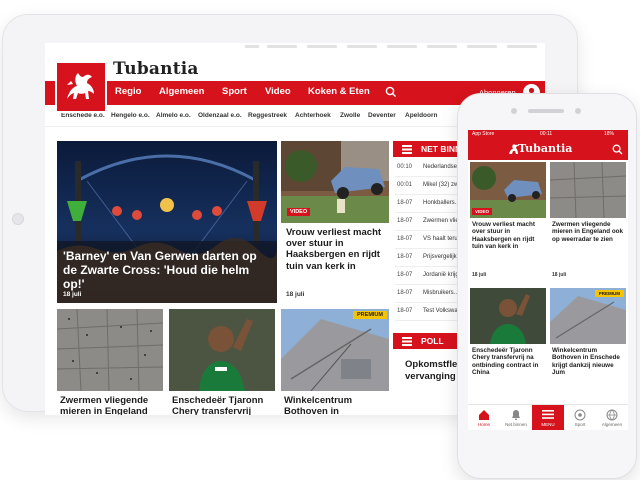  Describe the element at coordinates (548, 424) in the screenshot. I see `tab-menu-label: MENU` at that location.